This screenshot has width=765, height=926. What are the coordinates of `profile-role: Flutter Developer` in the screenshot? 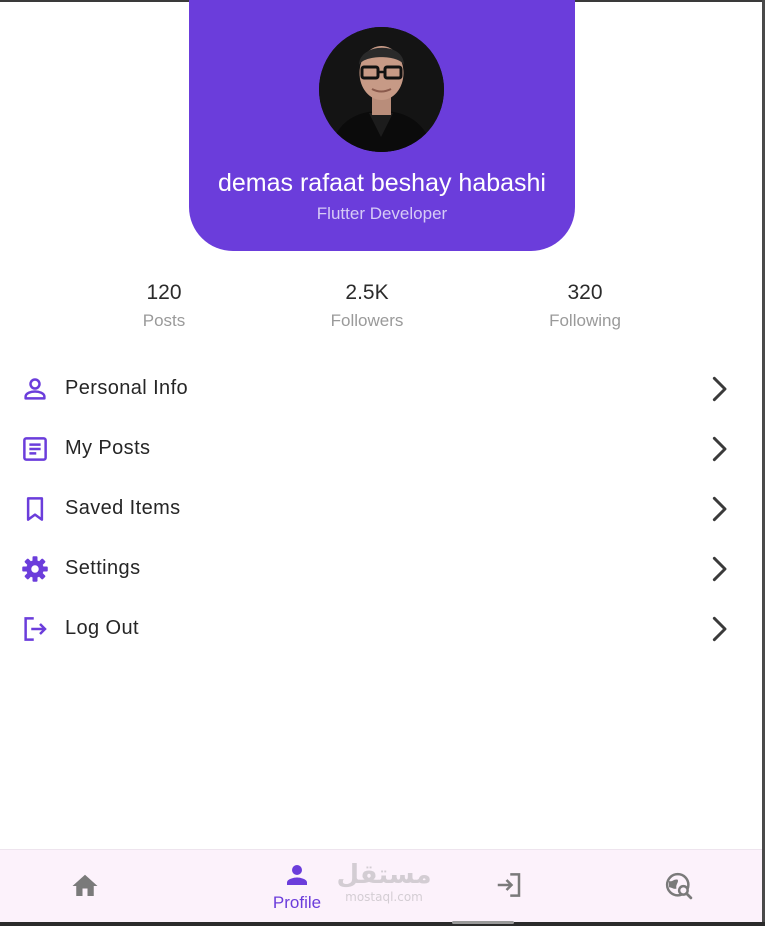 It's located at (382, 213).